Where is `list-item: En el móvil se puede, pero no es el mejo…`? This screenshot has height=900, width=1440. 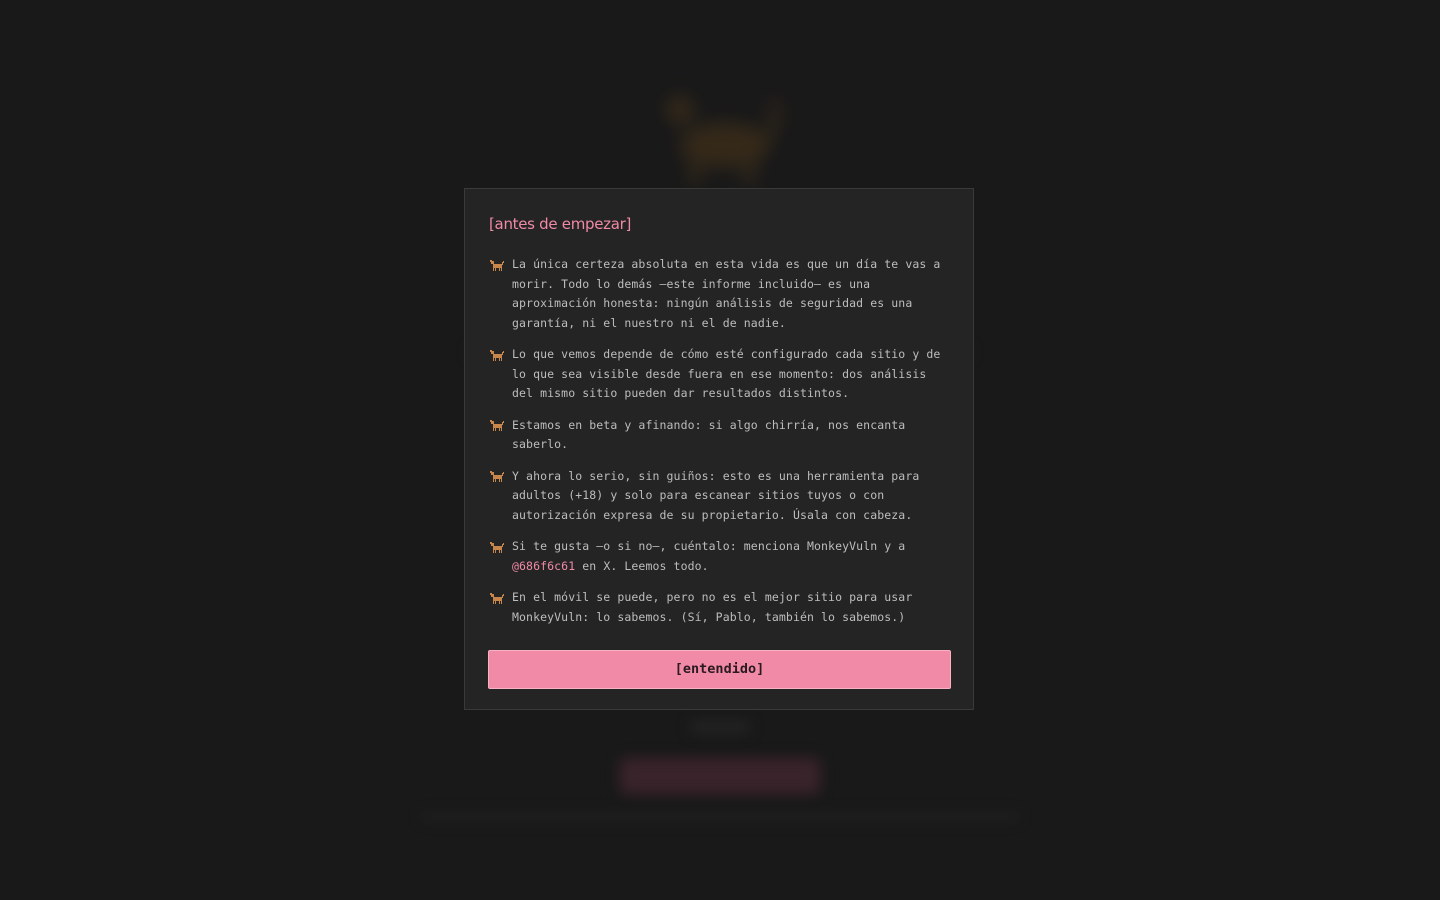
list-item: En el móvil se puede, pero no es el mejo… is located at coordinates (719, 607).